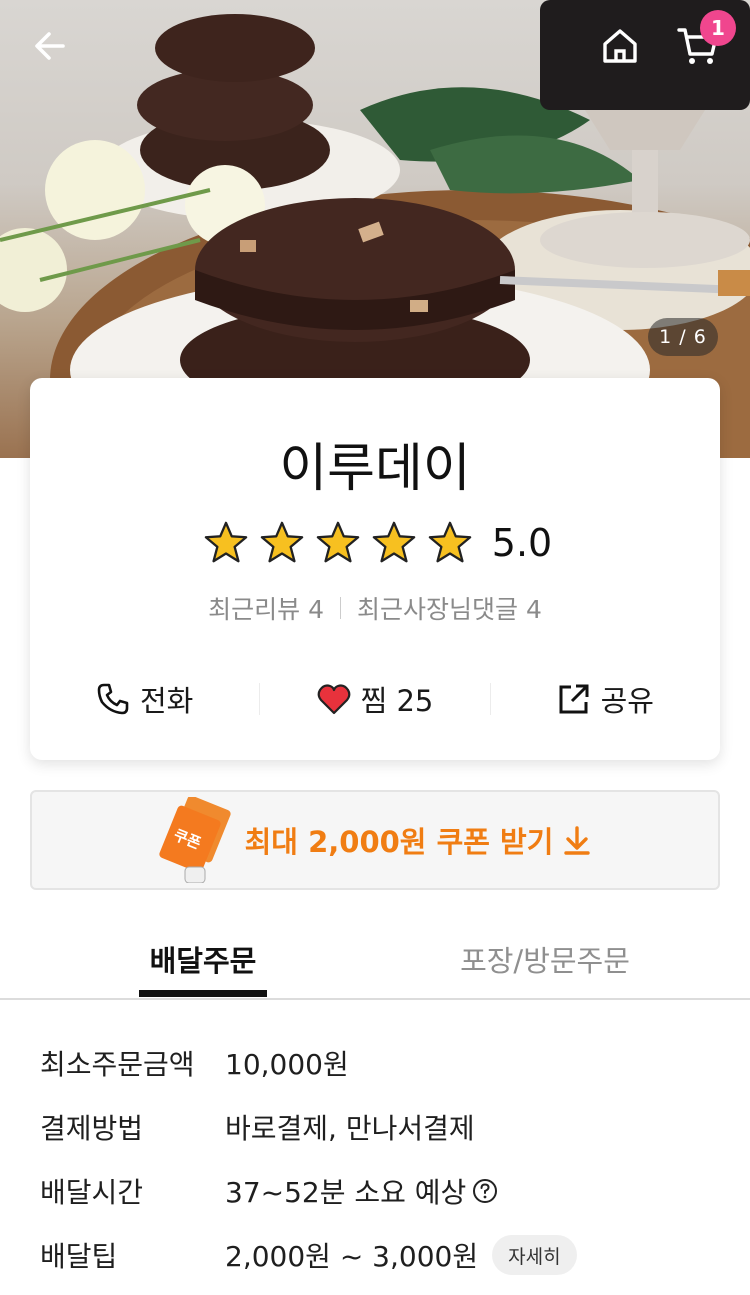 The image size is (750, 1295). I want to click on home-icon, so click(620, 46).